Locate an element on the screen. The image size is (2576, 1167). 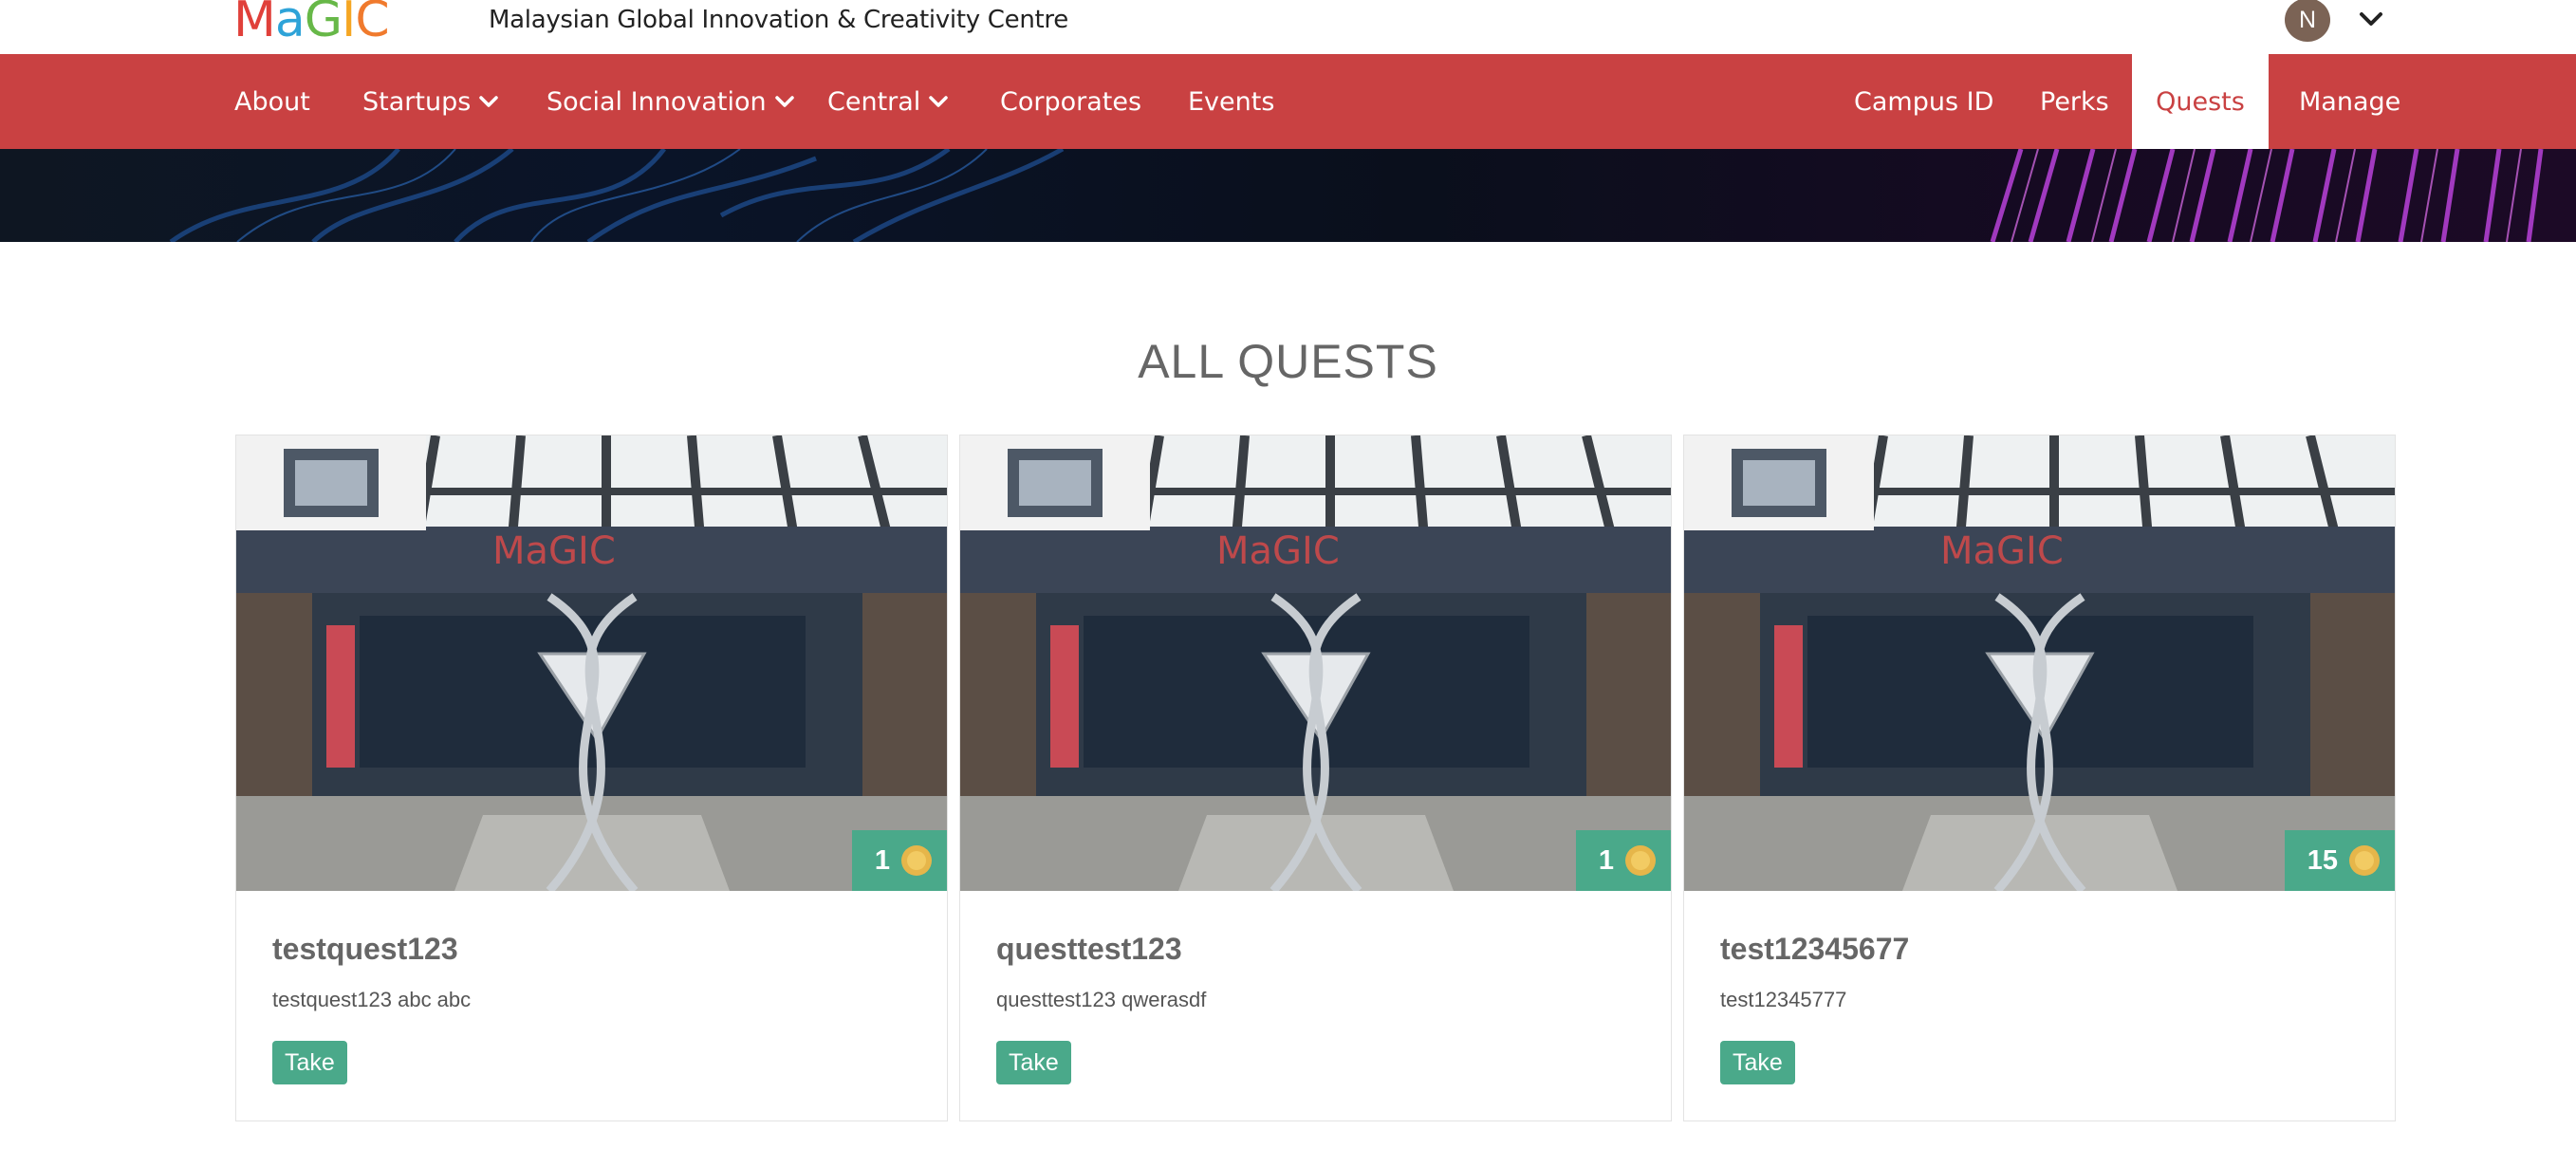
nav-label: Manage is located at coordinates (2350, 101).